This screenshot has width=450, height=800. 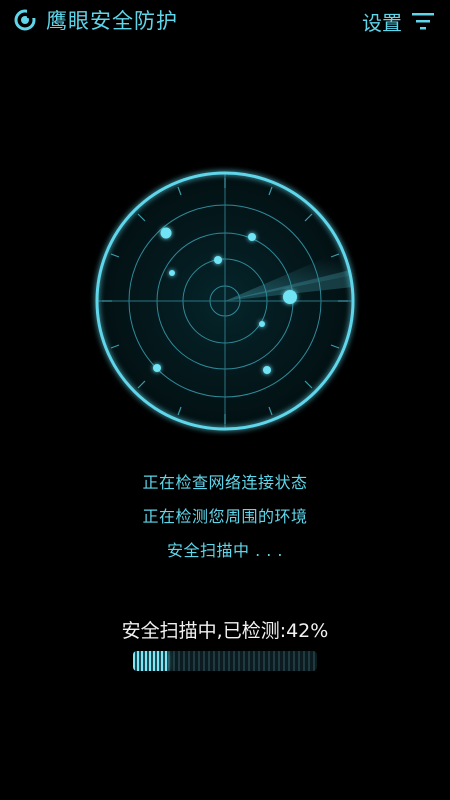 I want to click on scan-progress-fill, so click(x=150, y=661).